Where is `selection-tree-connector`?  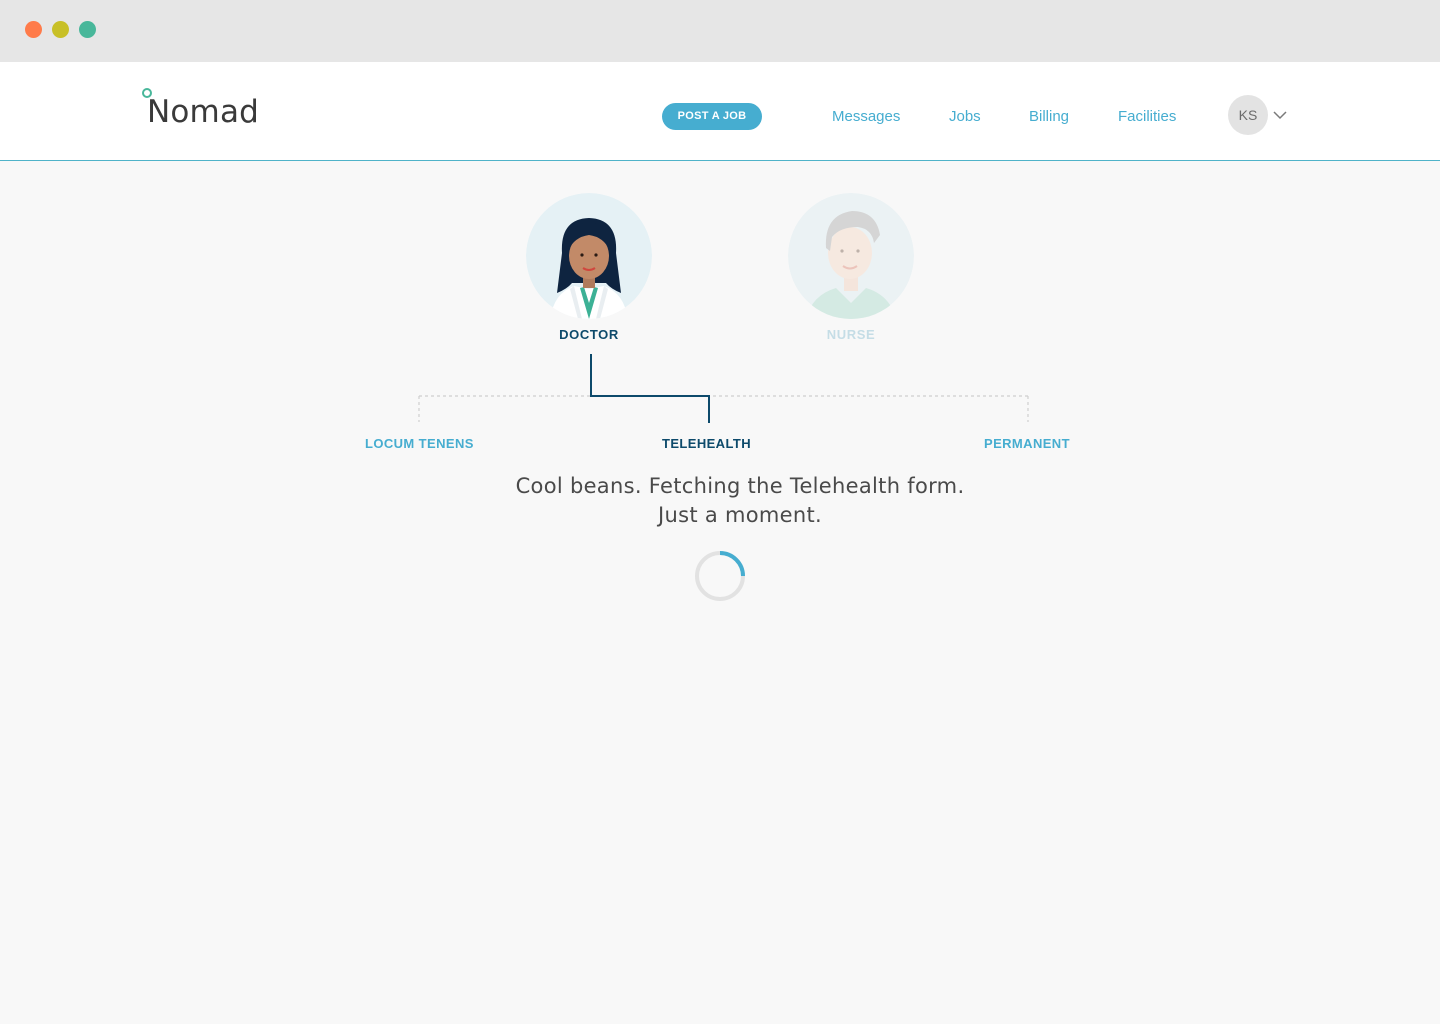 selection-tree-connector is located at coordinates (723, 388).